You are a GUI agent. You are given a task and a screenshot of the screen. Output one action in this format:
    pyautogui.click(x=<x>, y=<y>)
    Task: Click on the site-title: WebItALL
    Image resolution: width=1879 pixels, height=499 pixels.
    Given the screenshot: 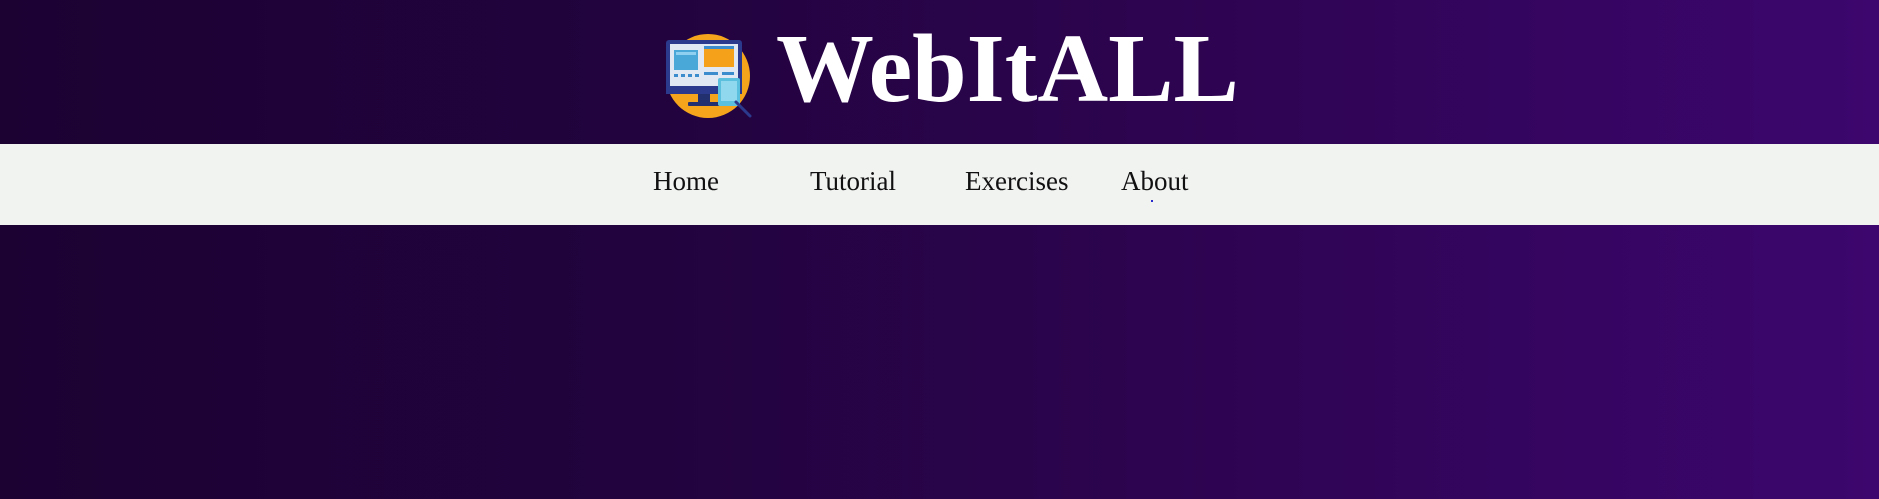 What is the action you would take?
    pyautogui.click(x=1007, y=69)
    